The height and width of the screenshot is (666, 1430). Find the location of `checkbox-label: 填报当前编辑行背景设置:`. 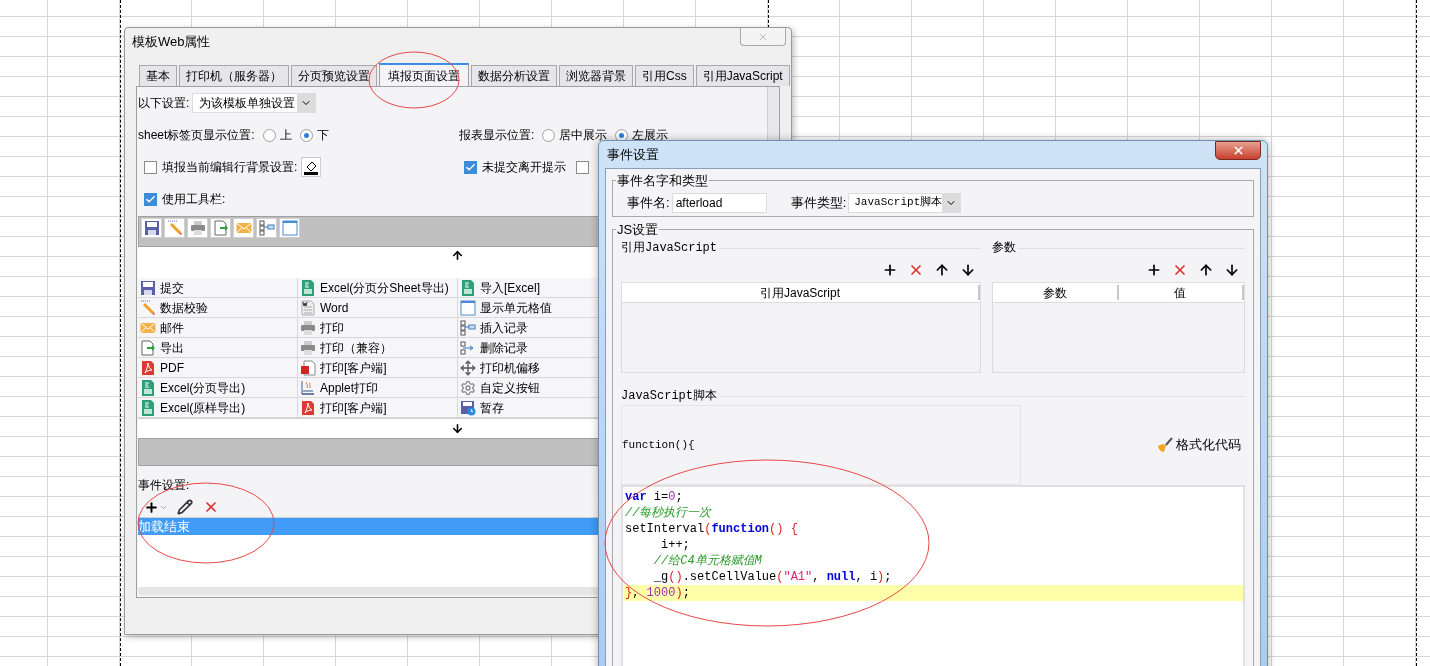

checkbox-label: 填报当前编辑行背景设置: is located at coordinates (230, 167).